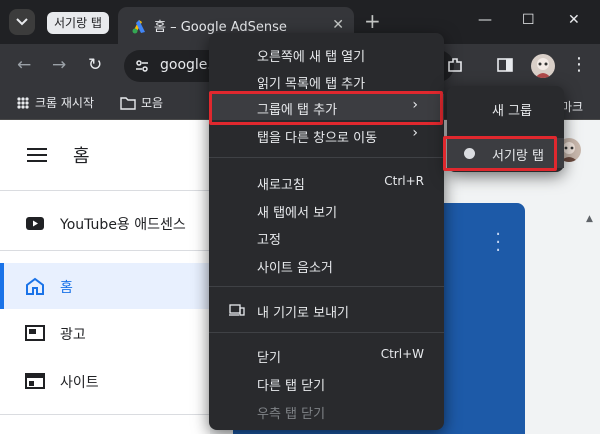 The height and width of the screenshot is (434, 600). I want to click on menu-item-send-to-device: 내 기기로 보내기, so click(326, 310).